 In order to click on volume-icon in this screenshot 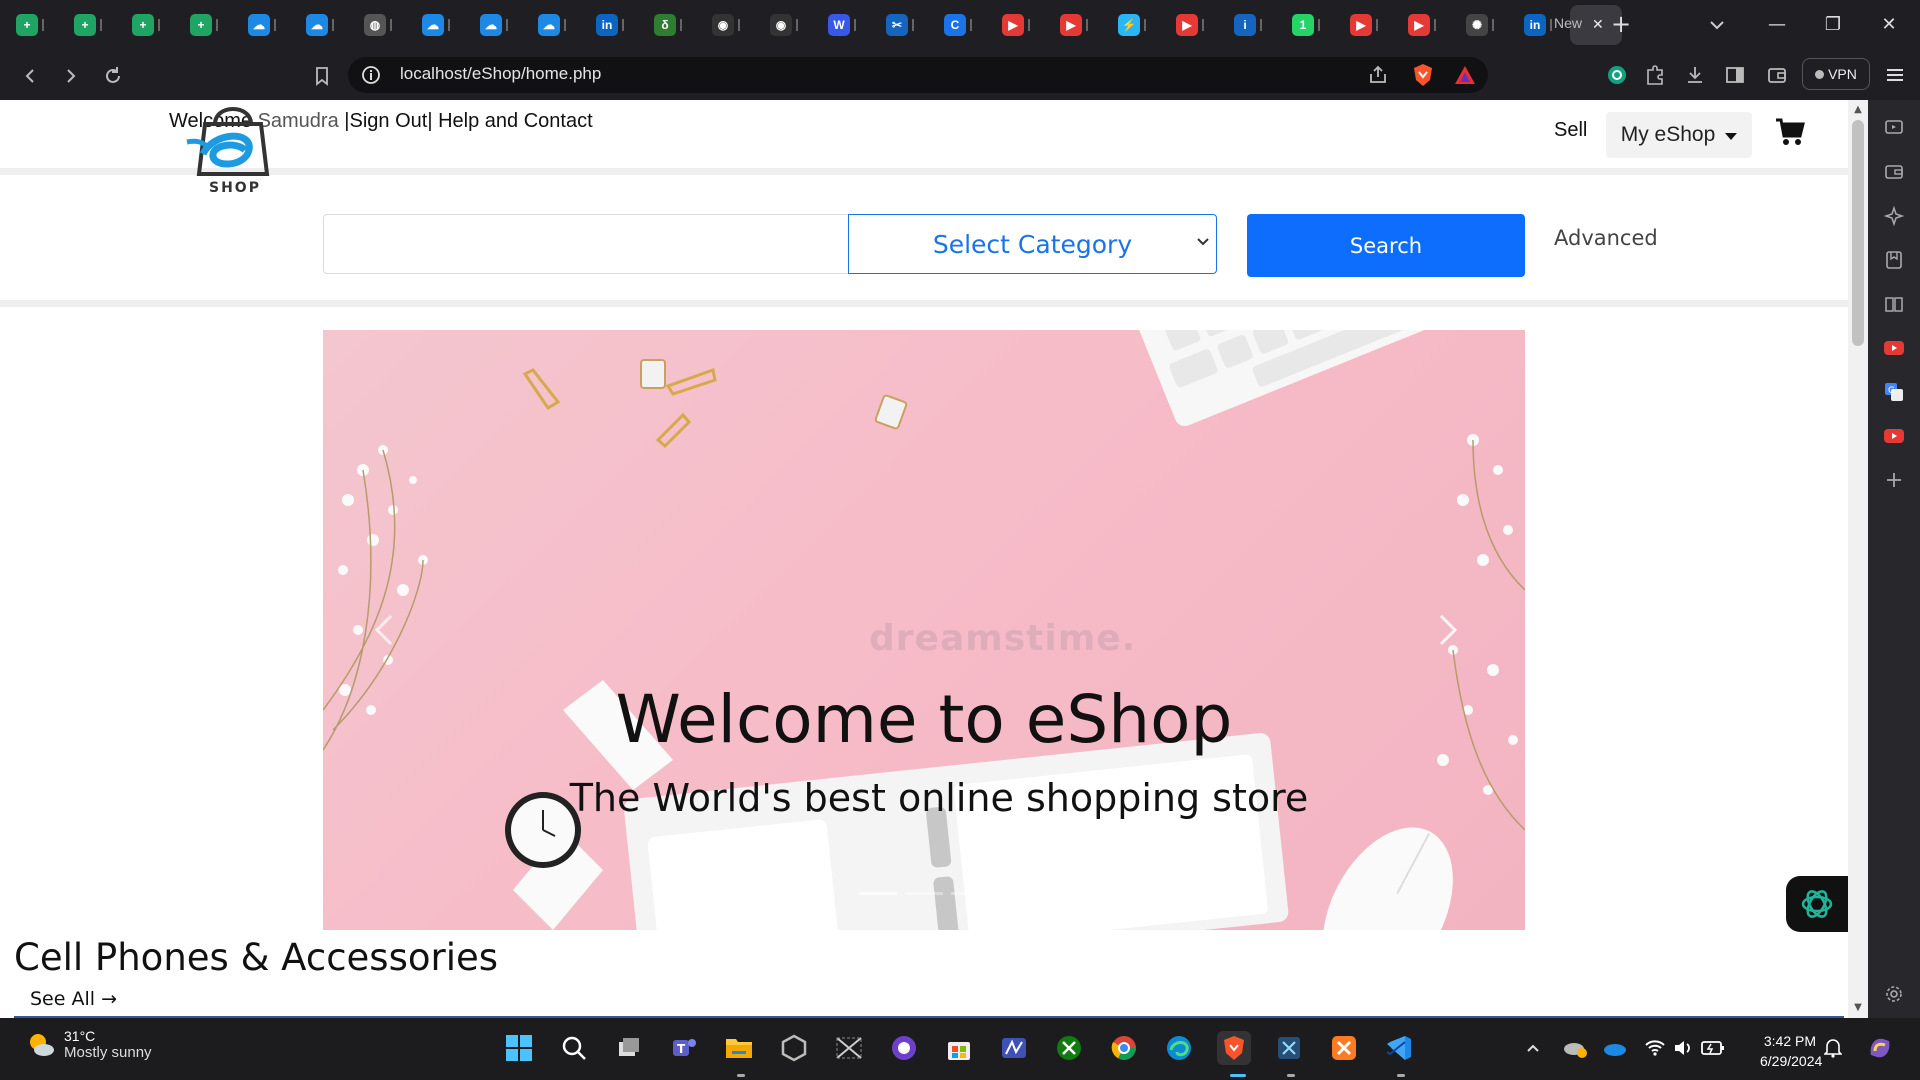, I will do `click(1683, 1048)`.